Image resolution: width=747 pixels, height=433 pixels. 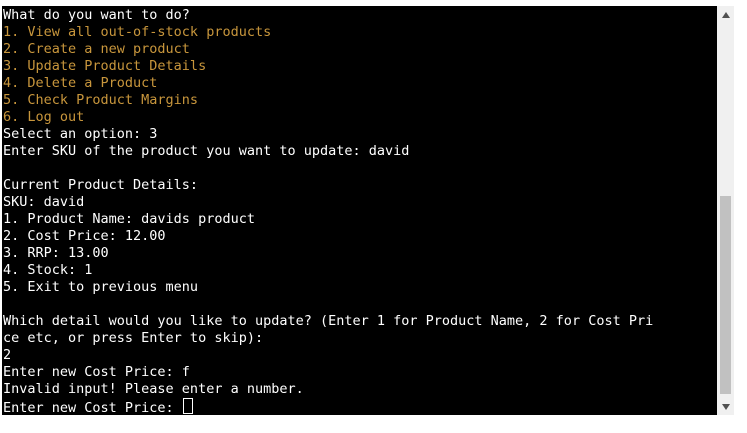 What do you see at coordinates (101, 287) in the screenshot?
I see `detail-exit: 5. Exit to previous menu` at bounding box center [101, 287].